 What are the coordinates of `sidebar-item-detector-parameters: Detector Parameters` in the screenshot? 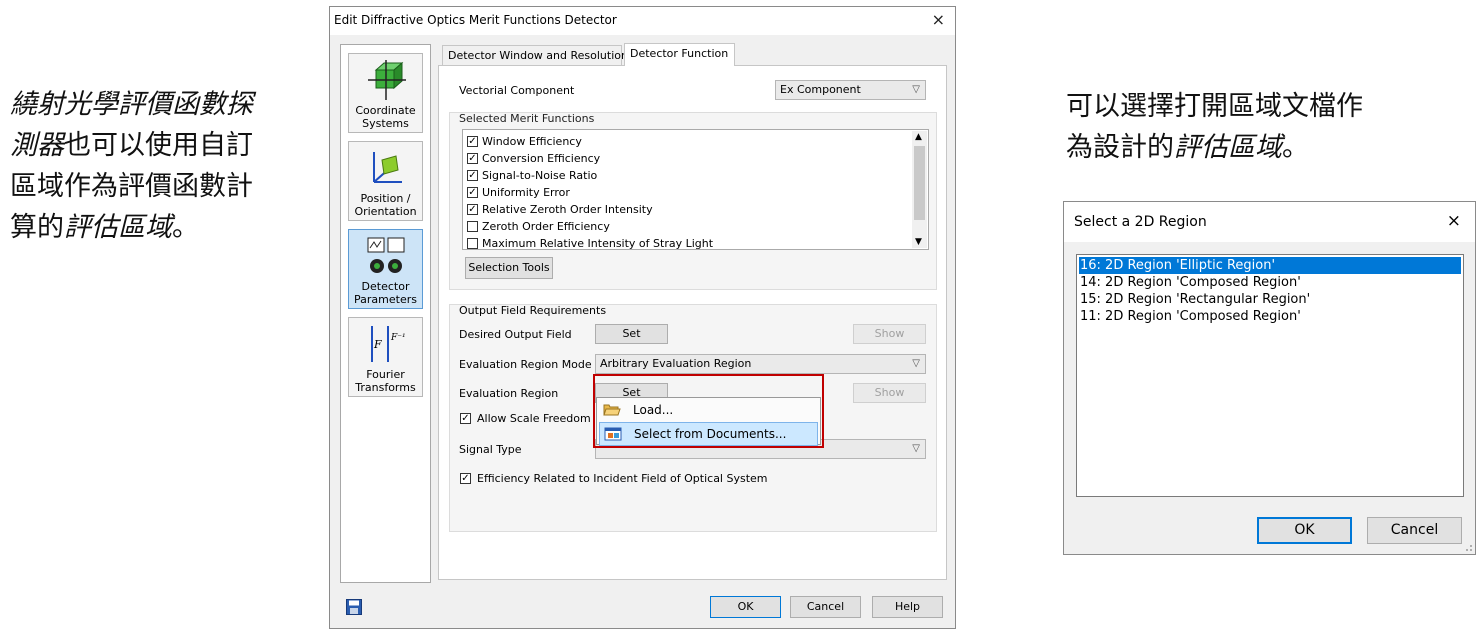 It's located at (385, 269).